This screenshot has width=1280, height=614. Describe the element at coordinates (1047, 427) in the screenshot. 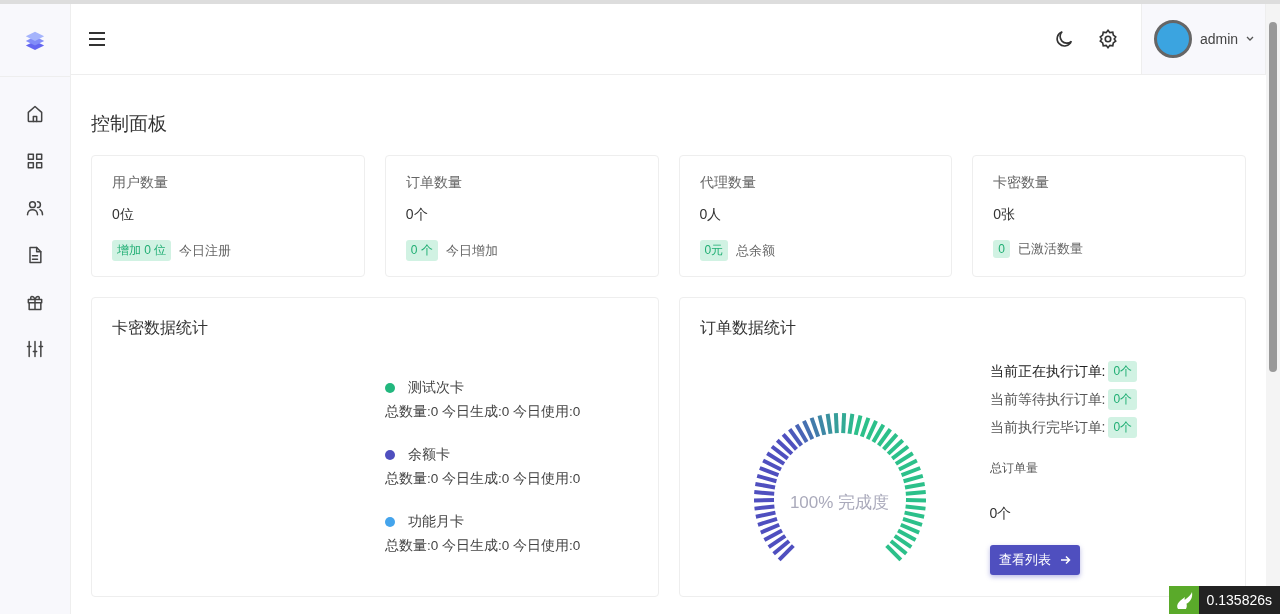

I see `order-status-label: 当前执行完毕订单:` at that location.